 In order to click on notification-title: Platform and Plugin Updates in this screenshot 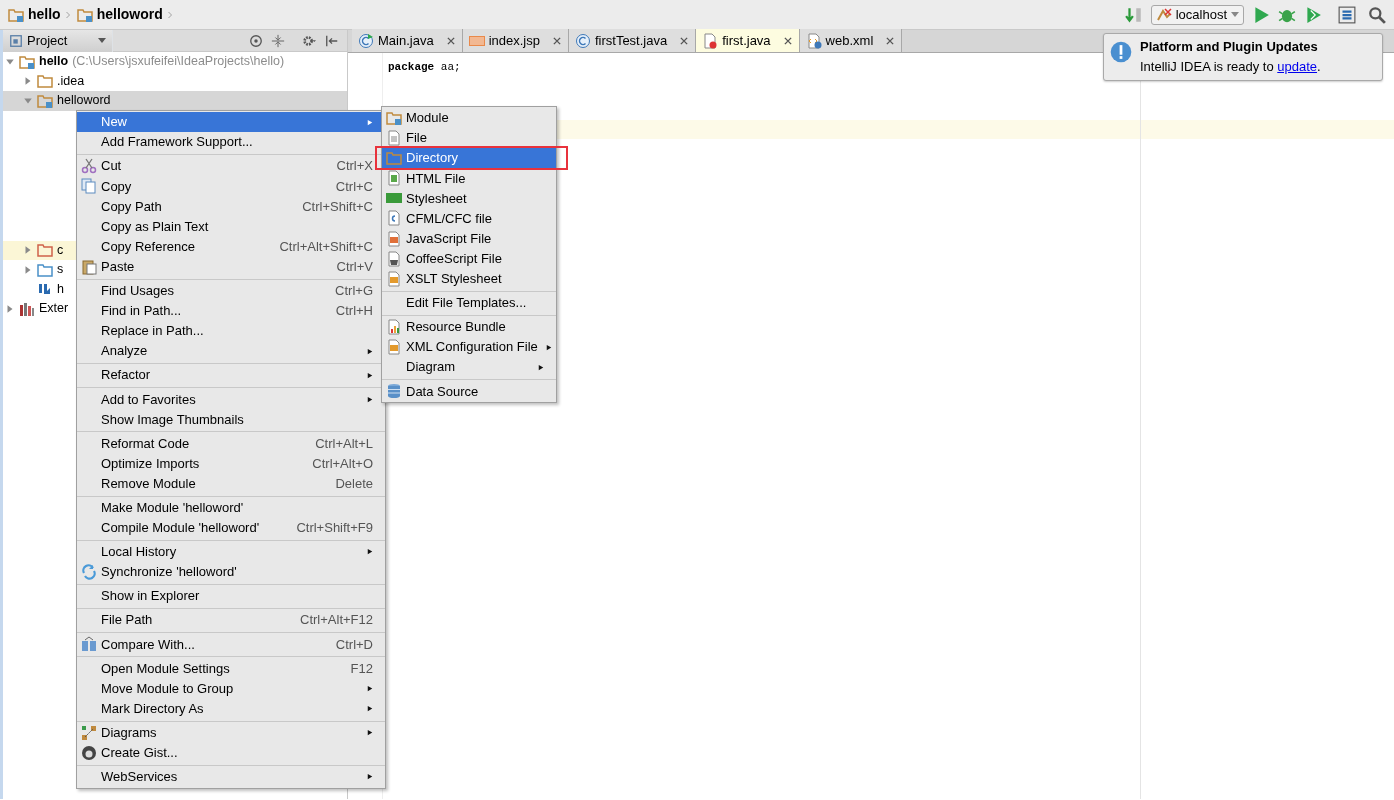, I will do `click(1229, 47)`.